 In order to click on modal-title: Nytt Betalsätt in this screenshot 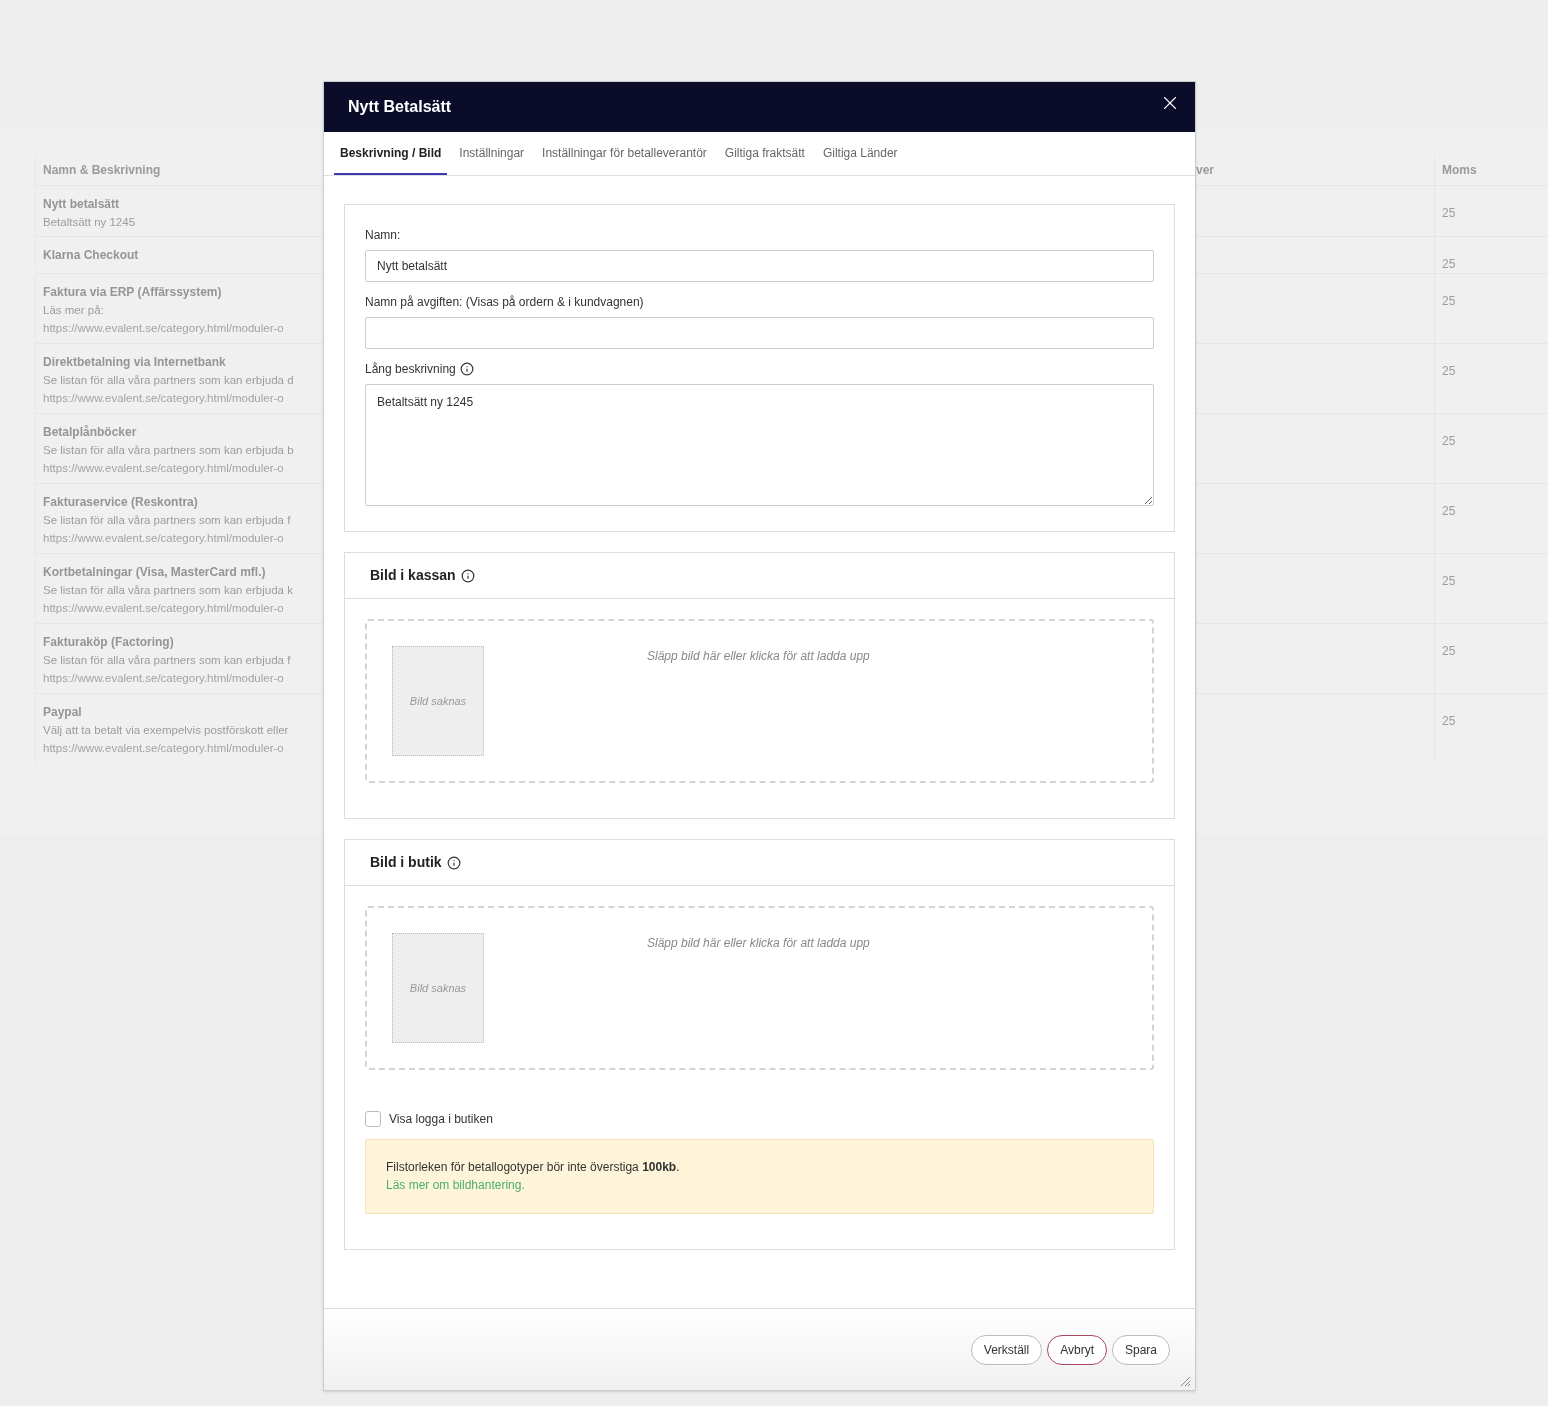, I will do `click(400, 107)`.